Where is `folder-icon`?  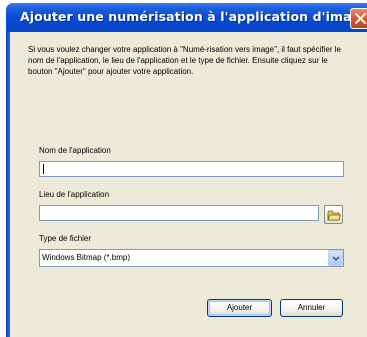
folder-icon is located at coordinates (334, 215).